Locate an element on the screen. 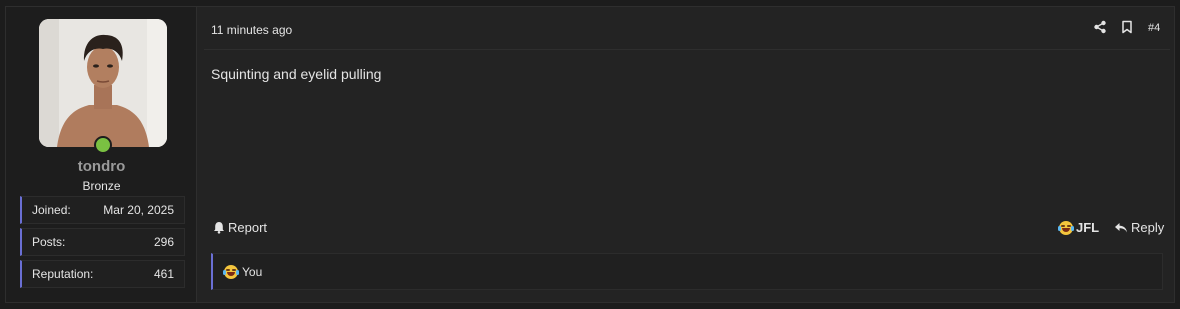  reply-label: Reply is located at coordinates (1148, 227).